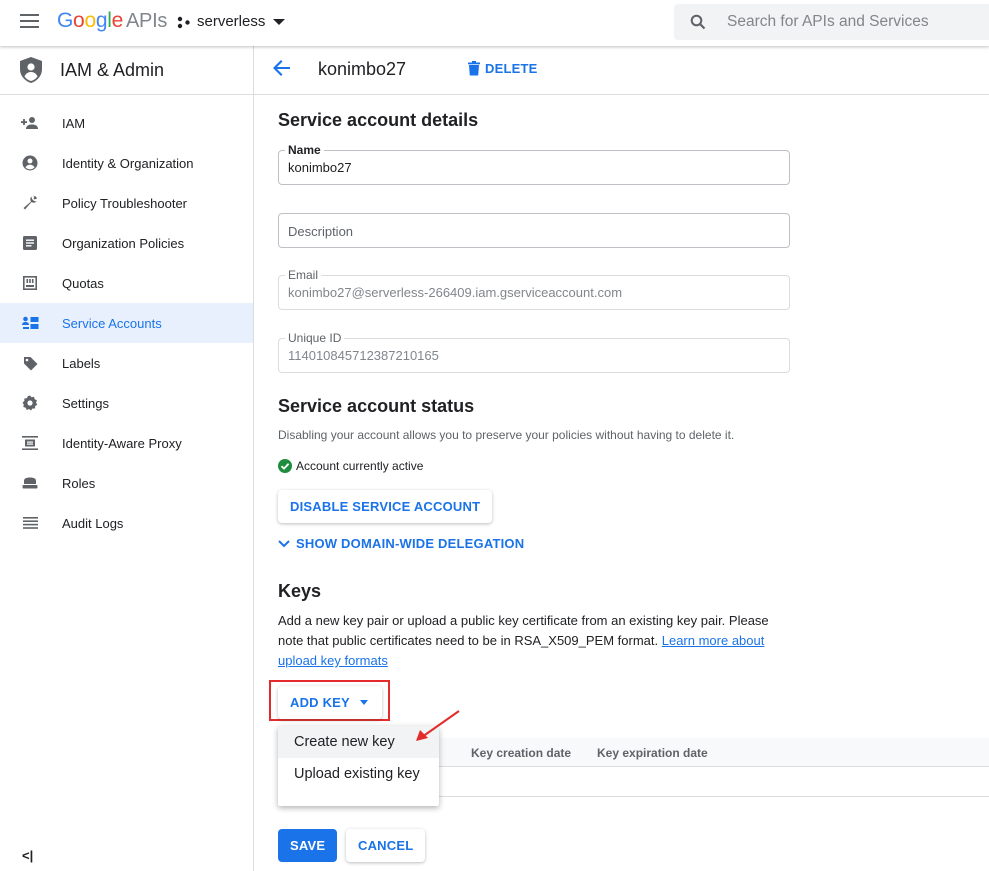  I want to click on sidebar-item-policy-troubleshooter: Policy Troubleshooter, so click(126, 203).